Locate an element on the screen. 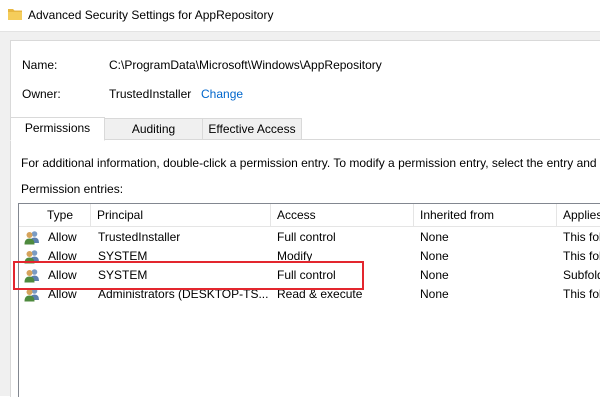 The width and height of the screenshot is (600, 397). owner-label: Owner: is located at coordinates (41, 94).